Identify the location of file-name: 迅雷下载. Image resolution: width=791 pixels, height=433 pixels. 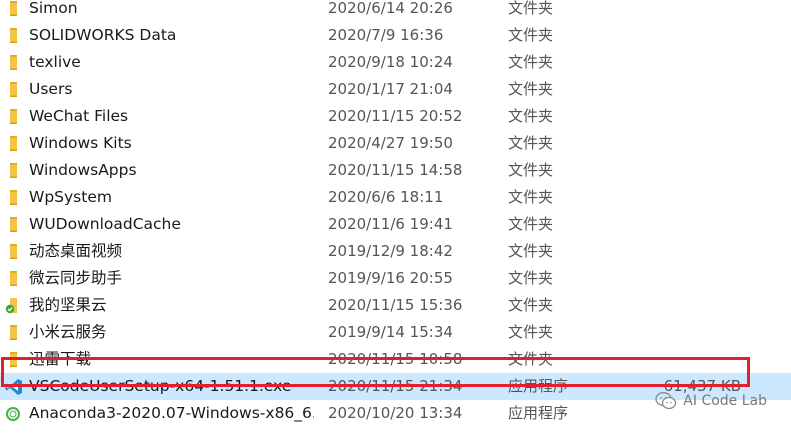
(60, 359).